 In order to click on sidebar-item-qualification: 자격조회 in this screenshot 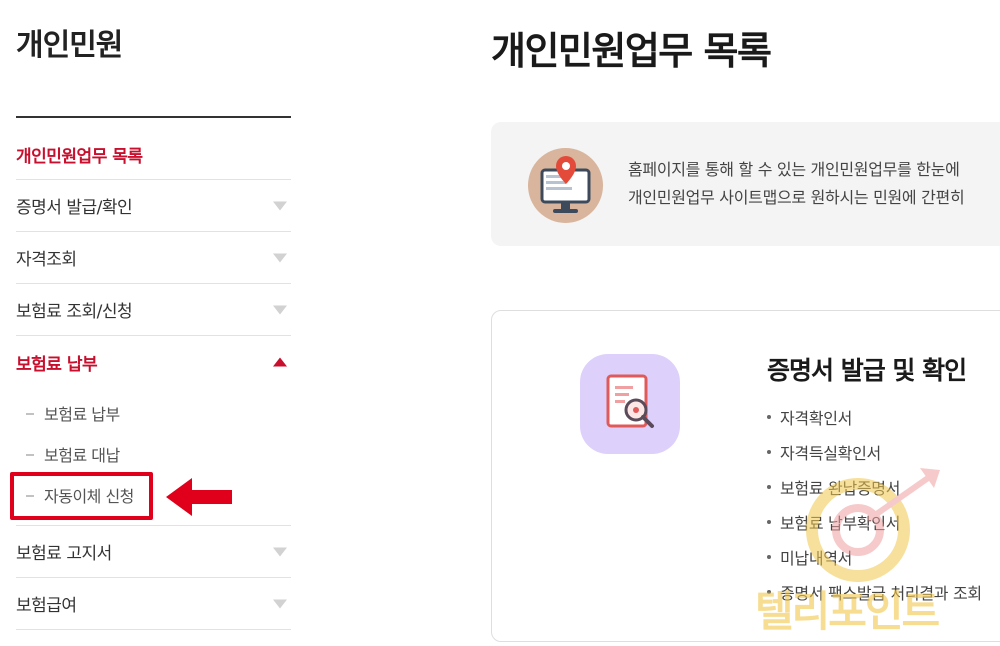, I will do `click(153, 258)`.